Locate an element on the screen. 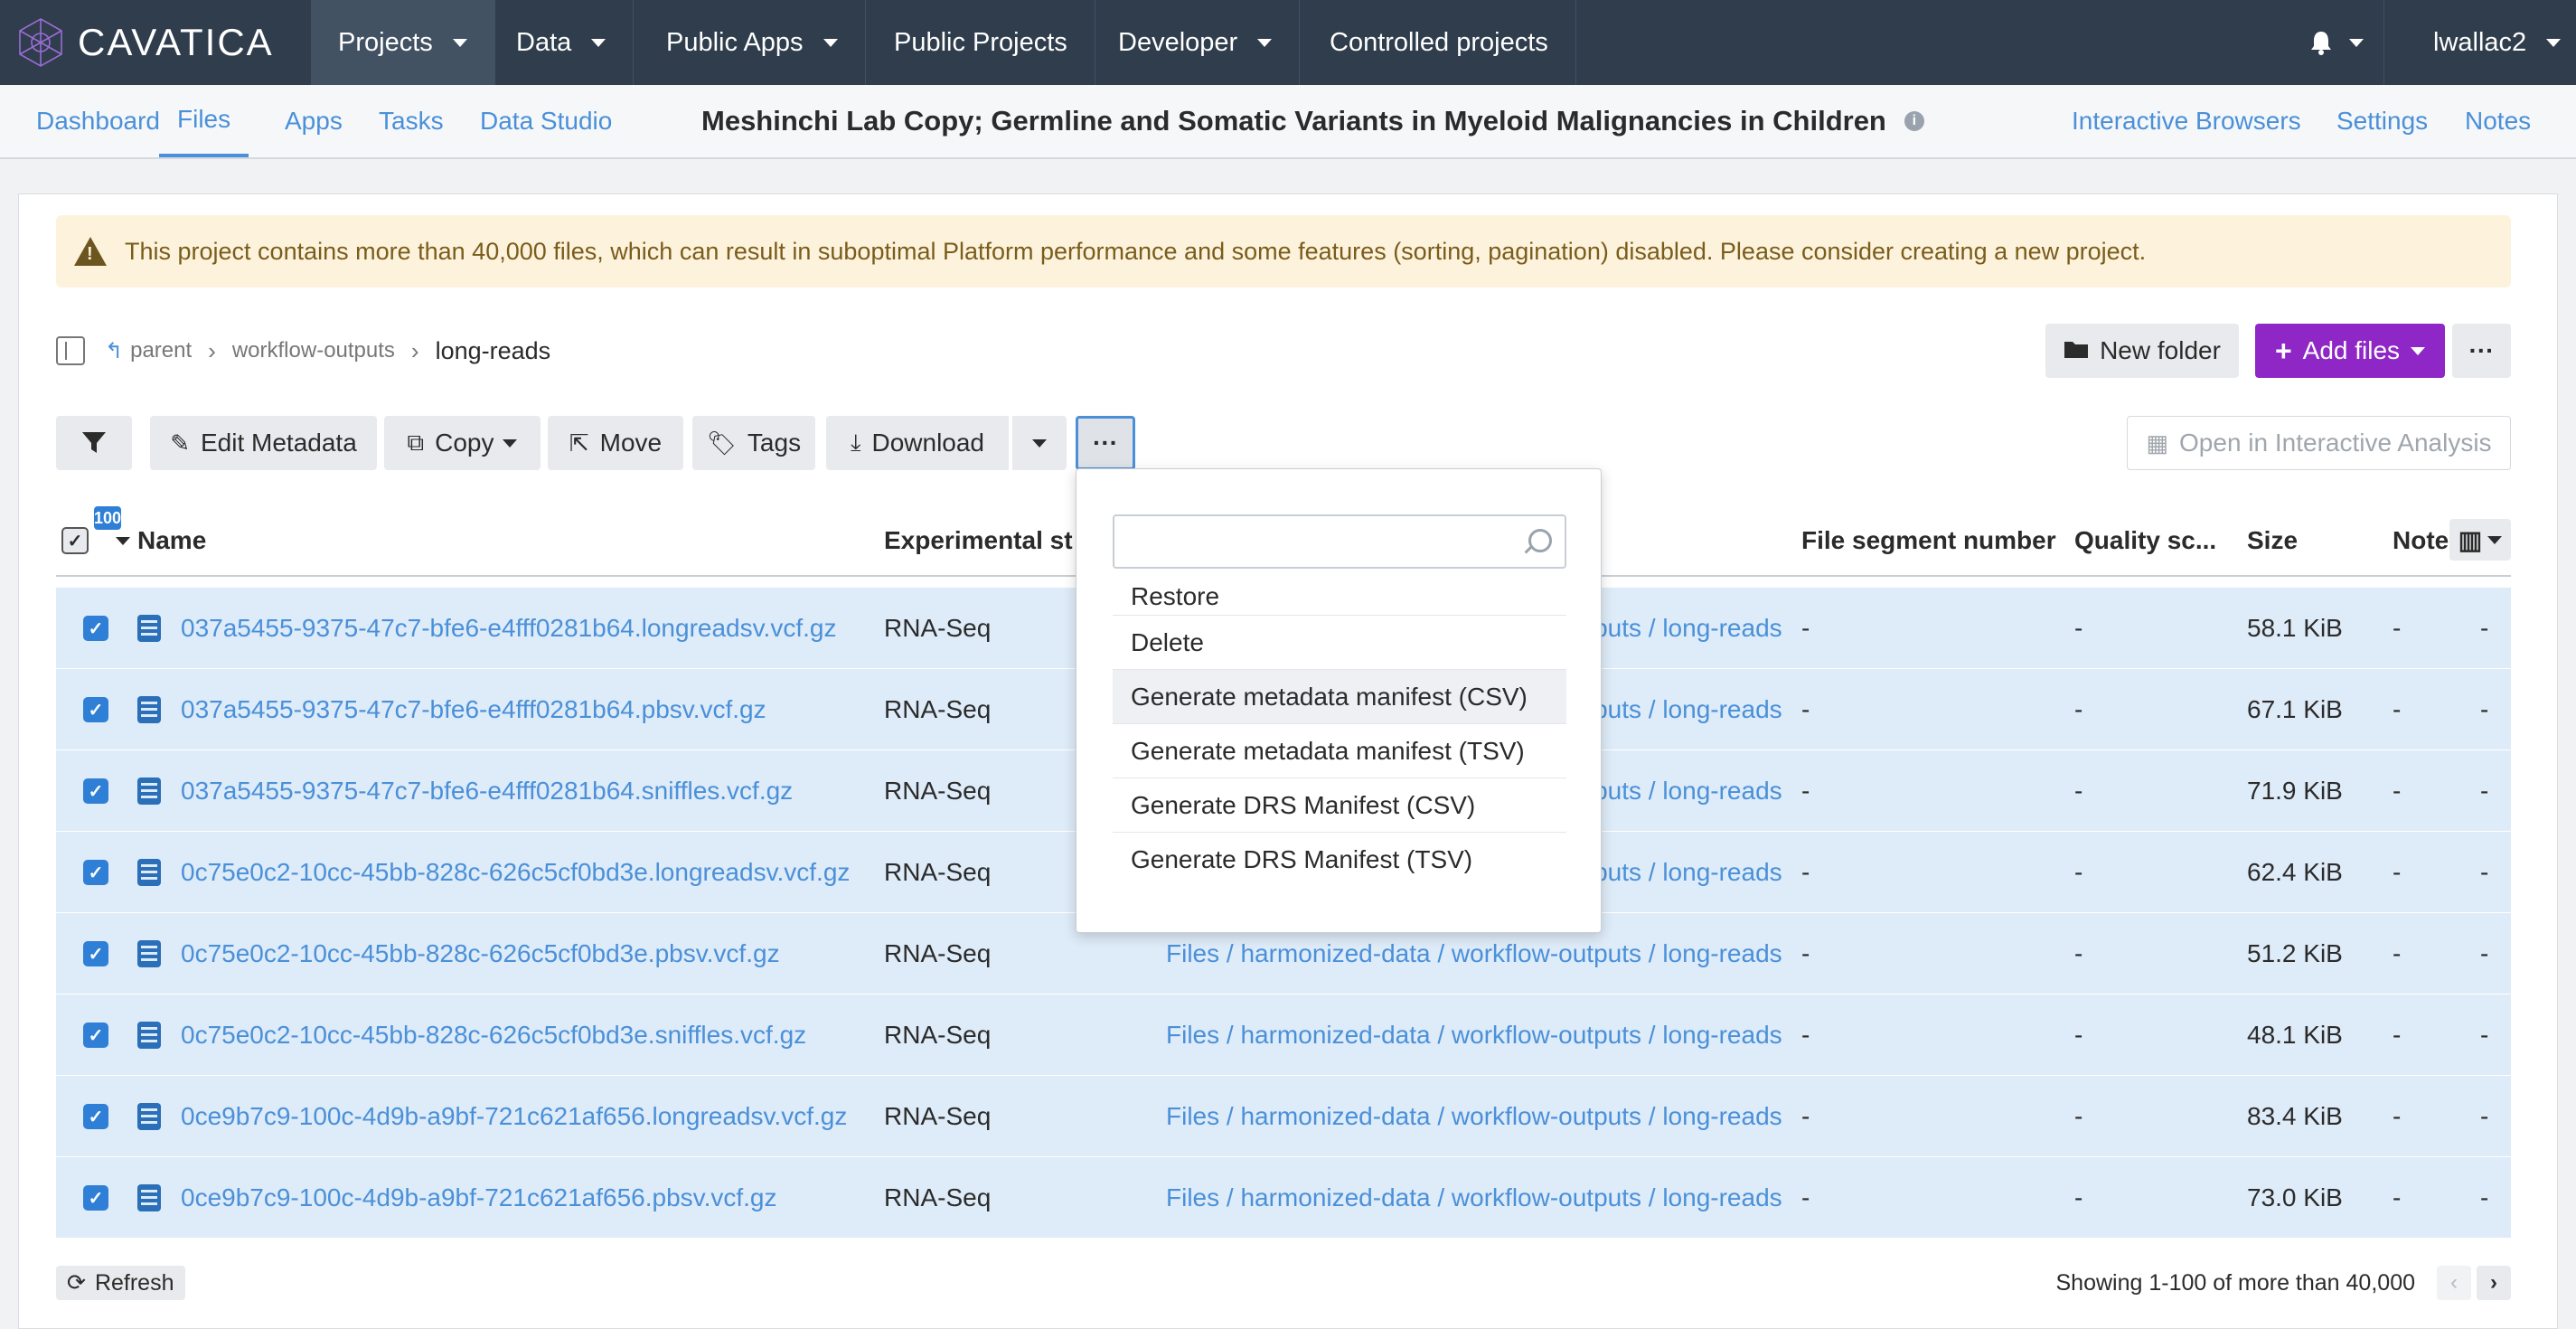 This screenshot has width=2576, height=1329. column-file-segment-number: File segment number is located at coordinates (1937, 540).